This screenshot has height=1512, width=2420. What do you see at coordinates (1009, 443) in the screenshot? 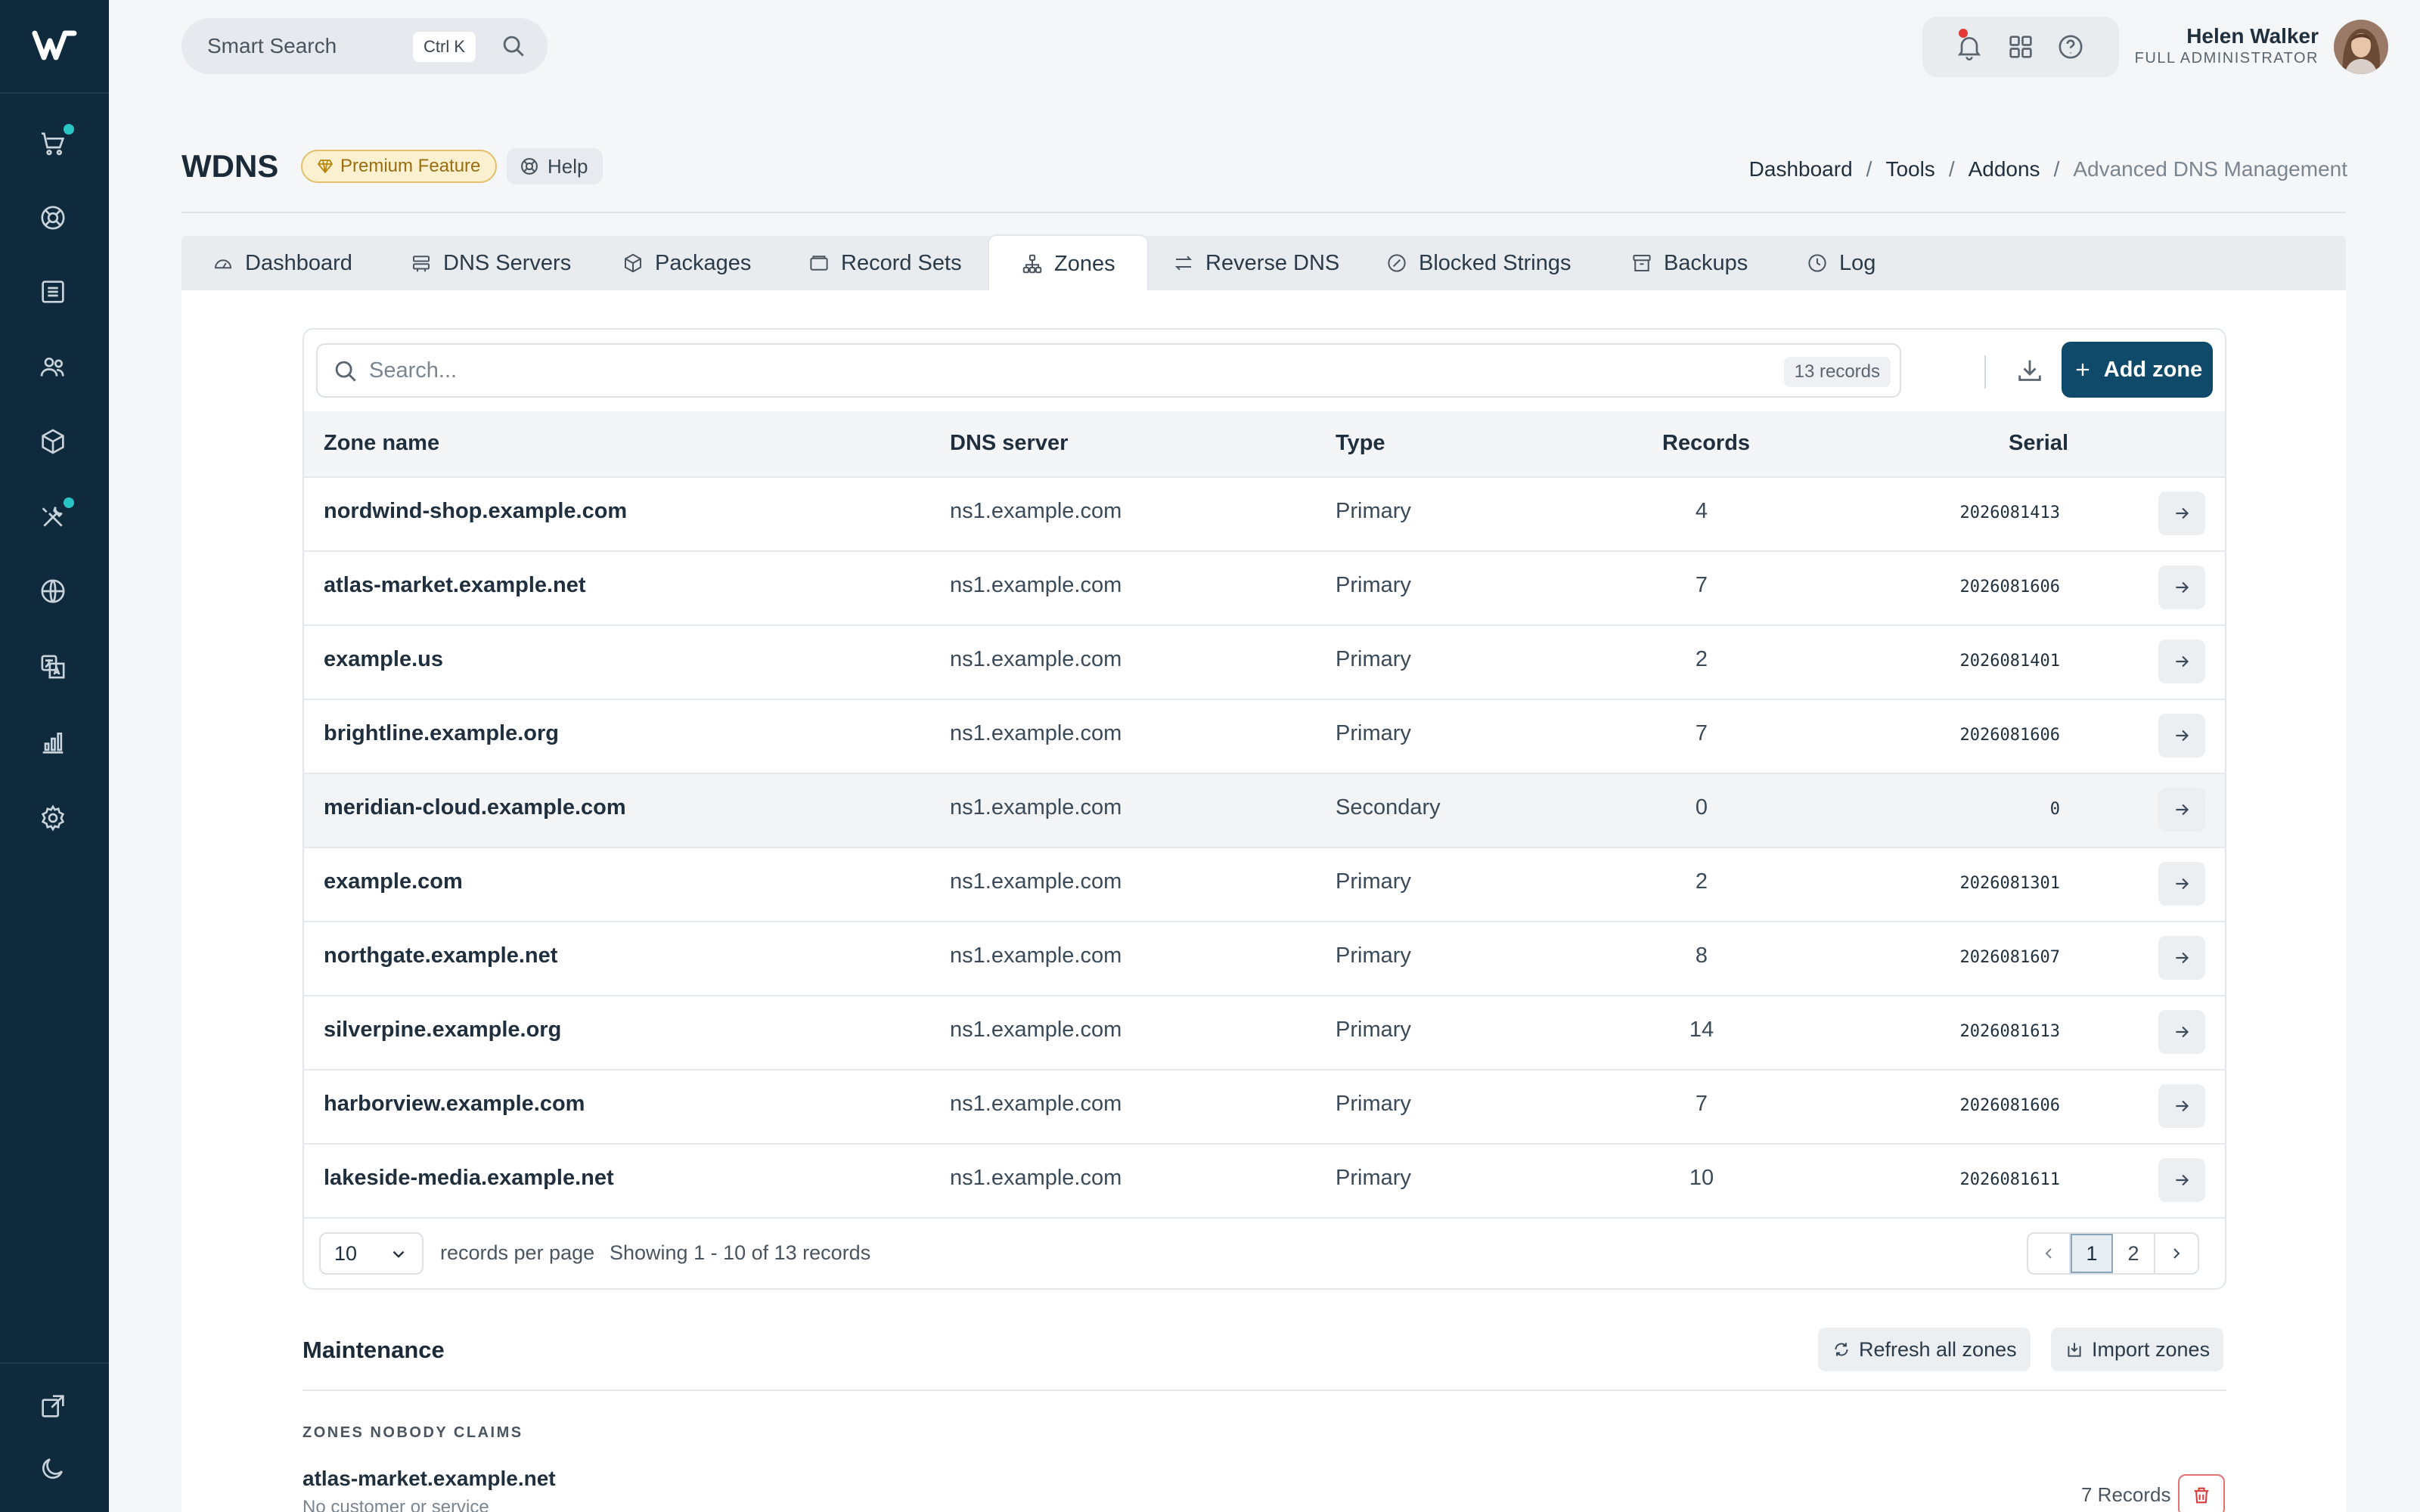
I see `column-dns-server: DNS server` at bounding box center [1009, 443].